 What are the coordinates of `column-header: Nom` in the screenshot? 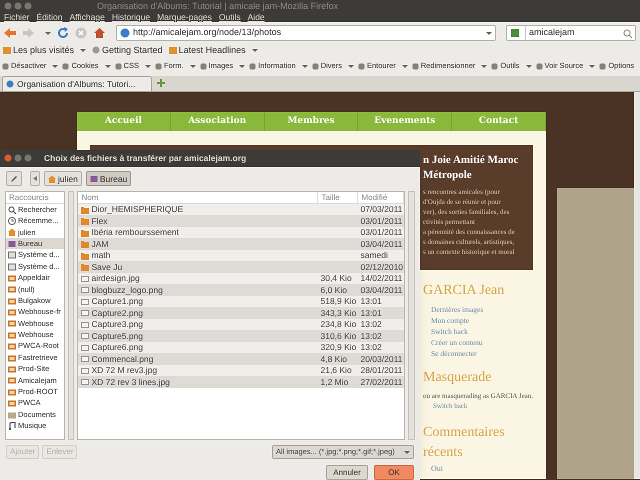 It's located at (198, 197).